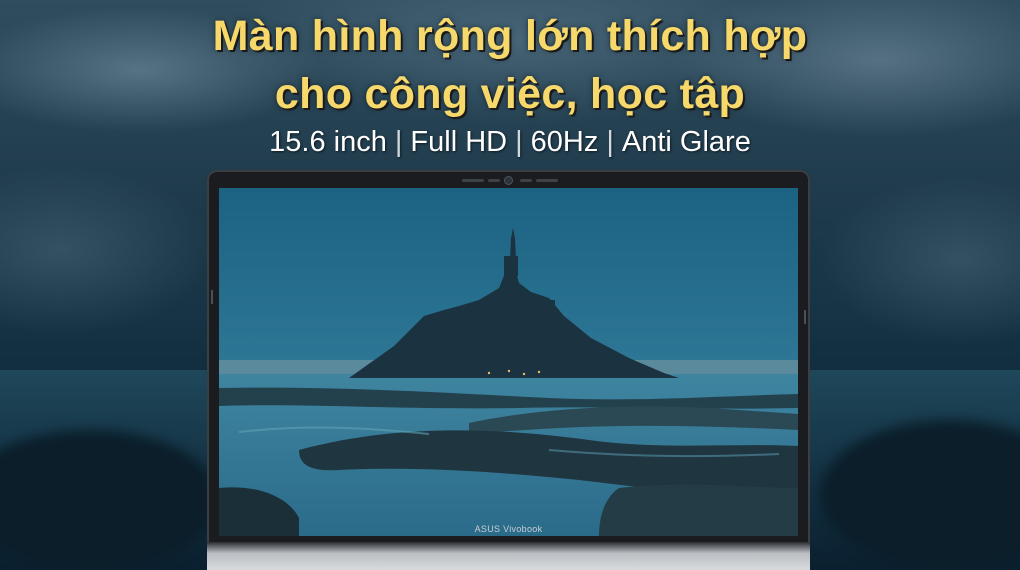 The width and height of the screenshot is (1020, 570). I want to click on hinge-marker-left, so click(212, 297).